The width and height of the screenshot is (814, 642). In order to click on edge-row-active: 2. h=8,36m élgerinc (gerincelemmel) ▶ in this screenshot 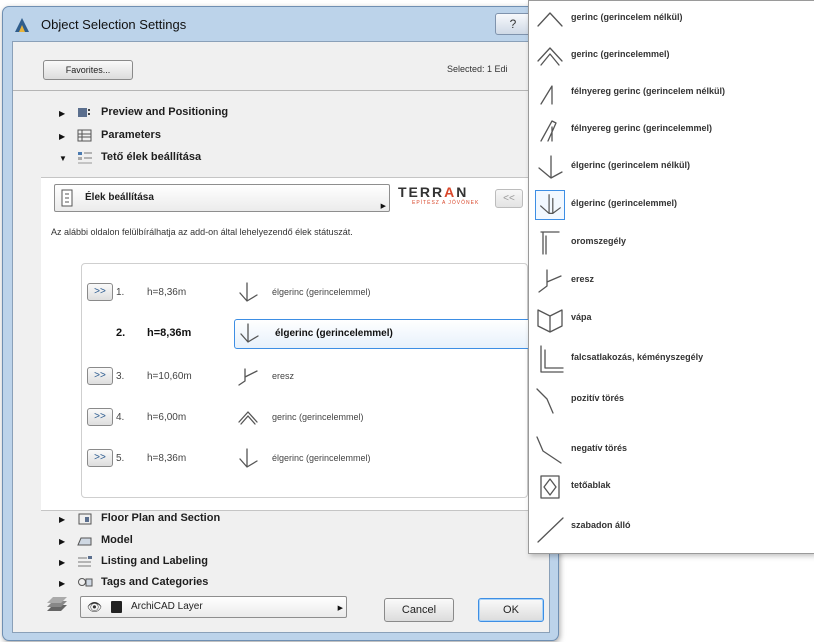, I will do `click(310, 334)`.